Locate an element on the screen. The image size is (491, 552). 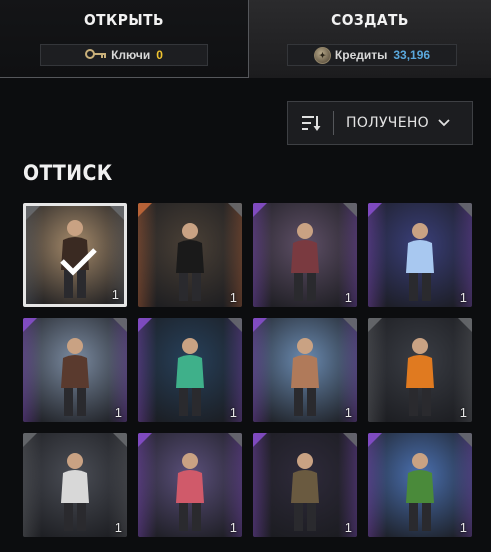
key-icon is located at coordinates (96, 55).